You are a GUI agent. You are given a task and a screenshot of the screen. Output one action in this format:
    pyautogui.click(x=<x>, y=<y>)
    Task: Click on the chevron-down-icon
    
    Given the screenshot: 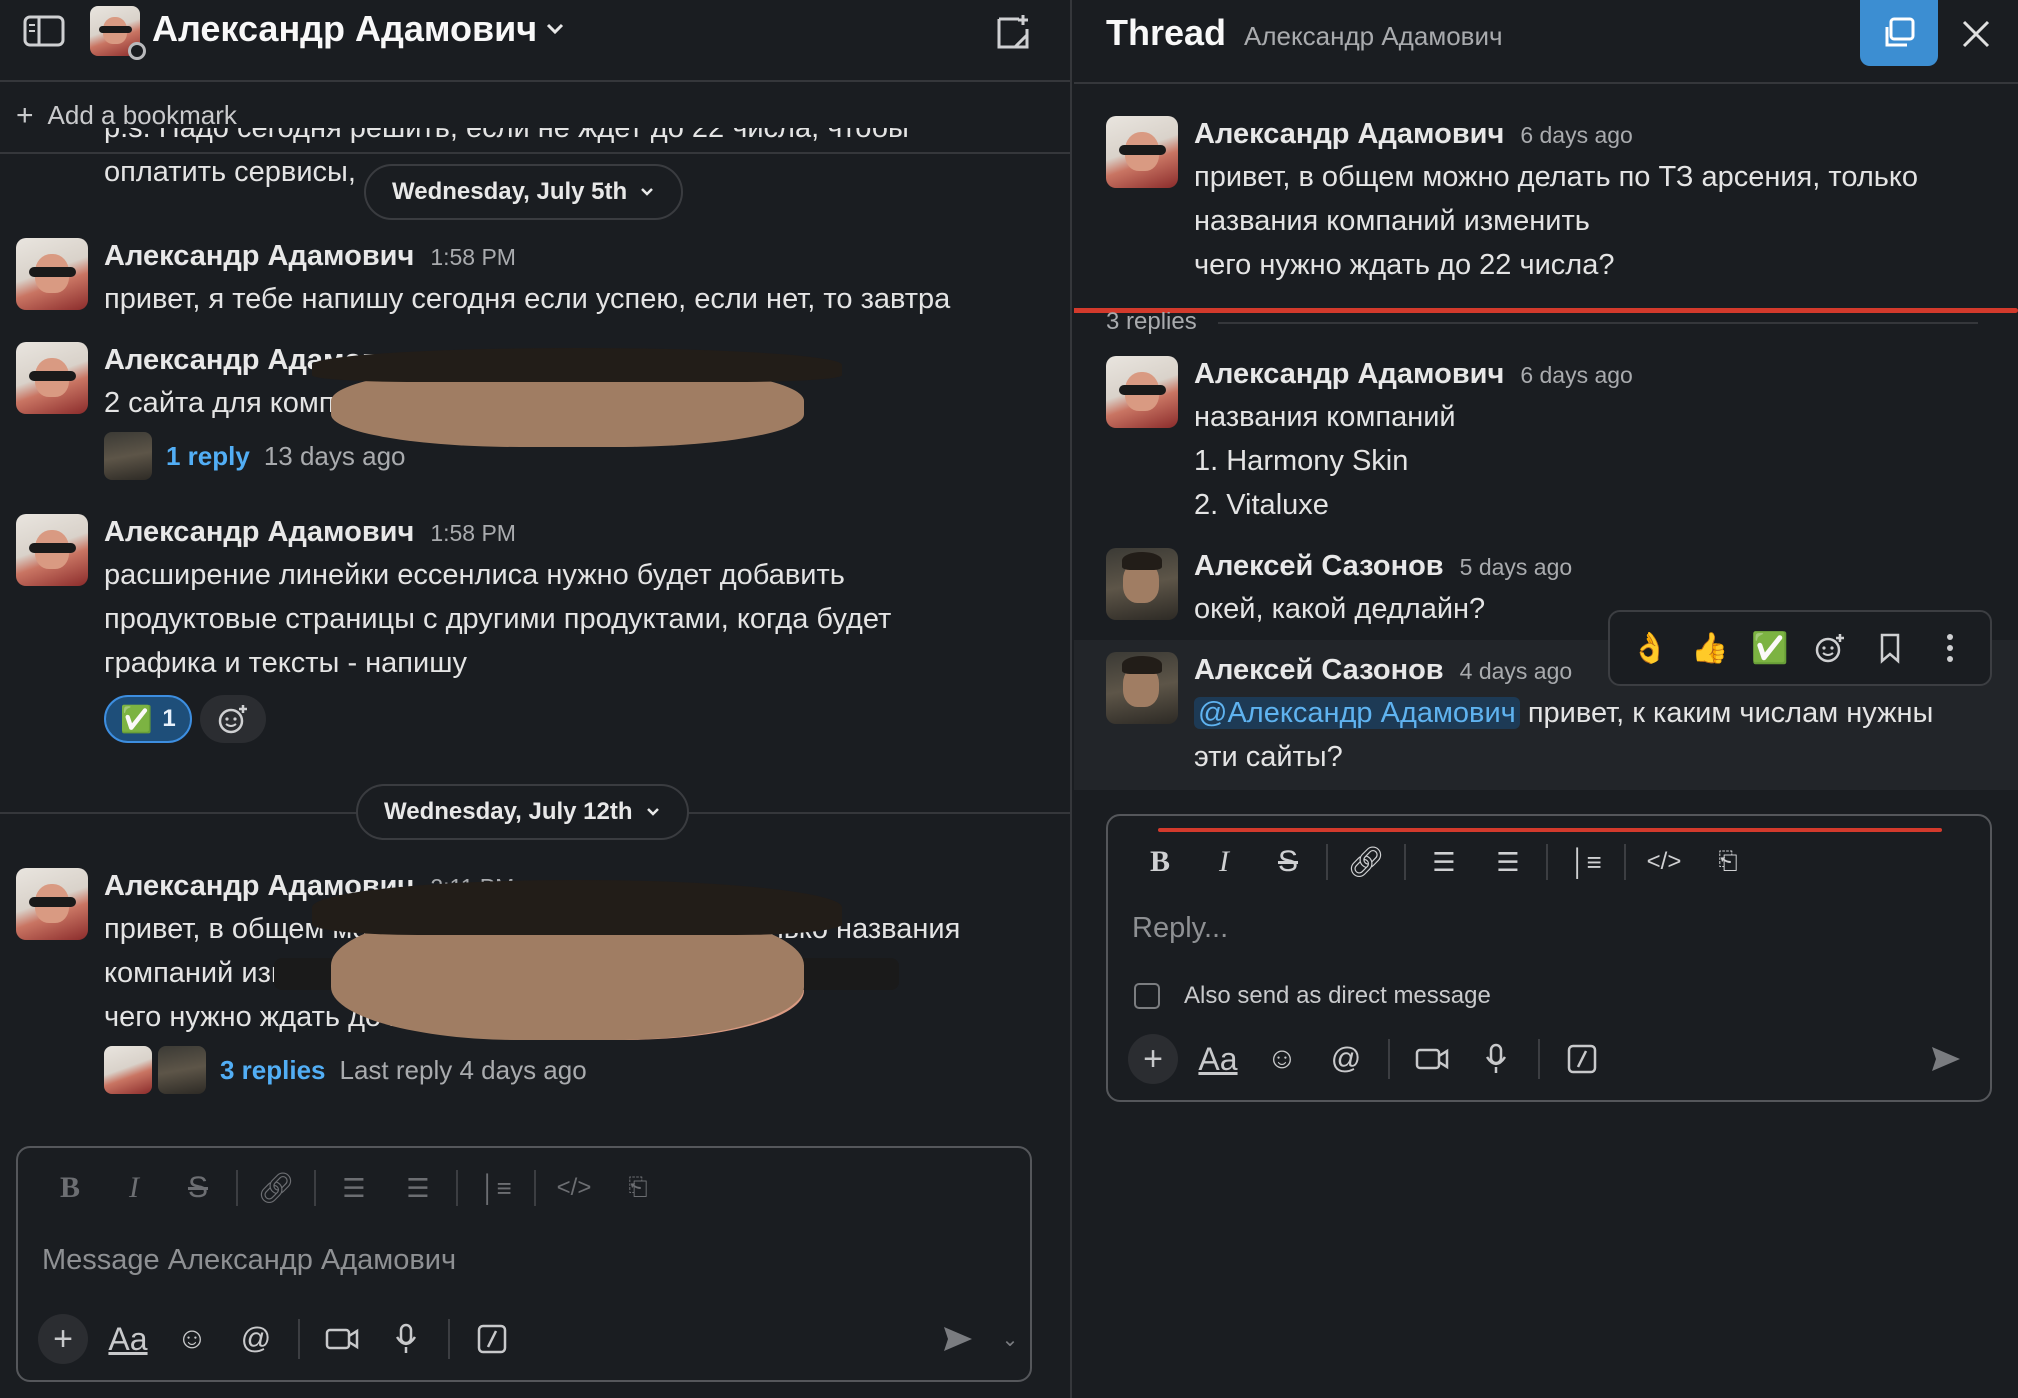 What is the action you would take?
    pyautogui.click(x=555, y=29)
    